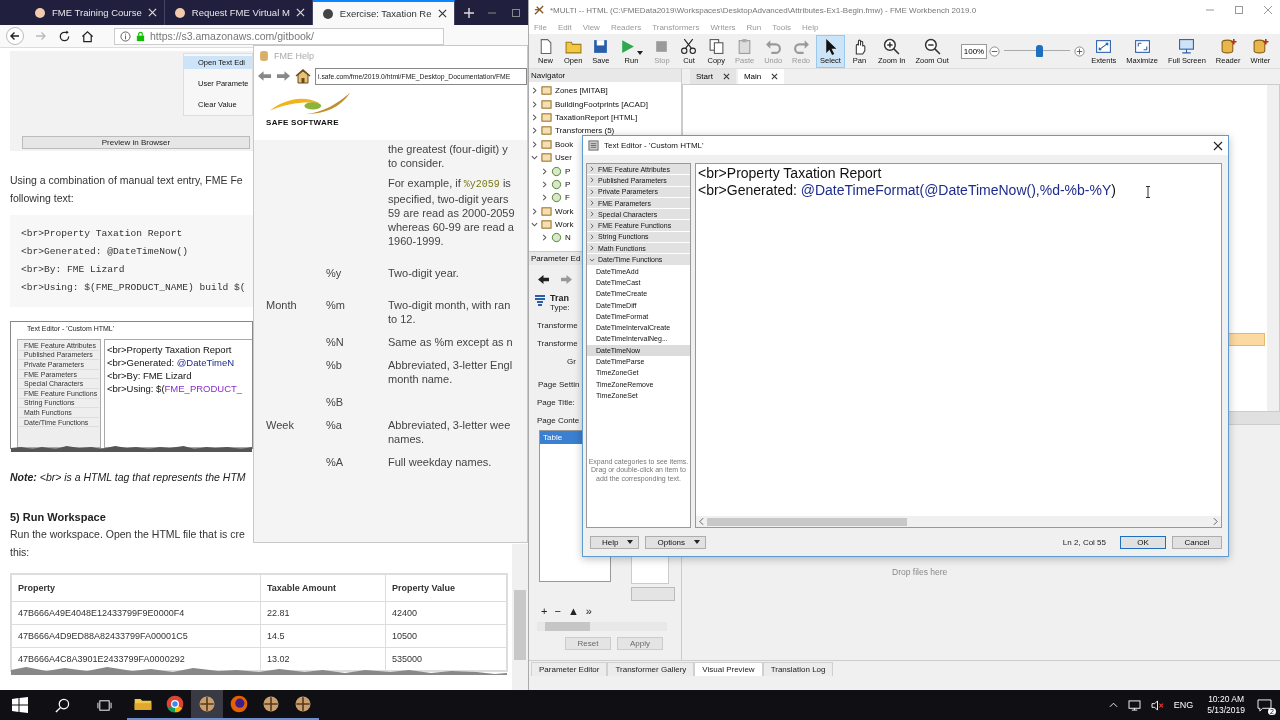 The height and width of the screenshot is (720, 1280). Describe the element at coordinates (58, 517) in the screenshot. I see `section-heading: 5) Run Workspace` at that location.